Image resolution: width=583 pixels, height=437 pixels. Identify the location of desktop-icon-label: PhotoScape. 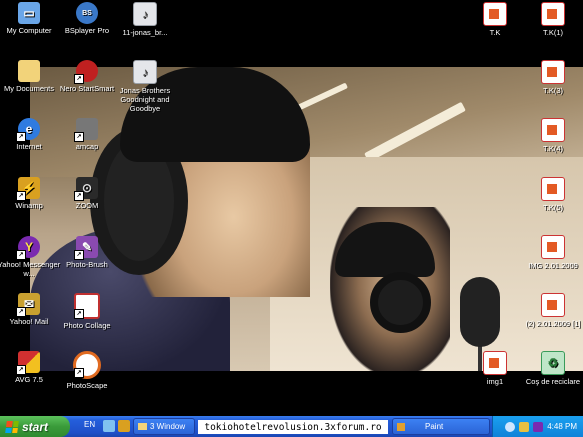
(87, 385).